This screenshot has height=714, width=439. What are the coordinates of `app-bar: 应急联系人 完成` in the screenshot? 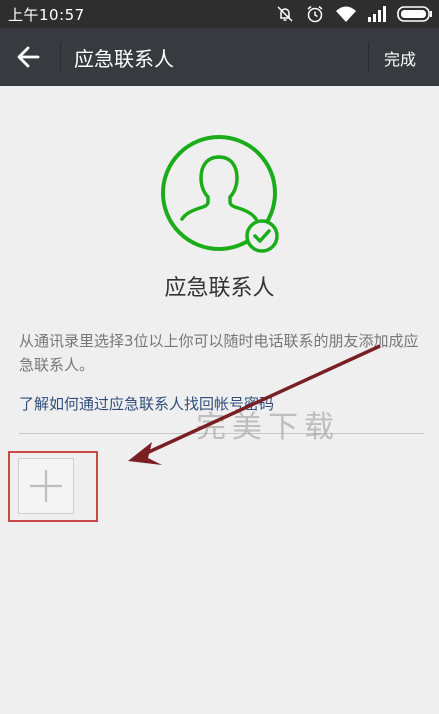 It's located at (219, 57).